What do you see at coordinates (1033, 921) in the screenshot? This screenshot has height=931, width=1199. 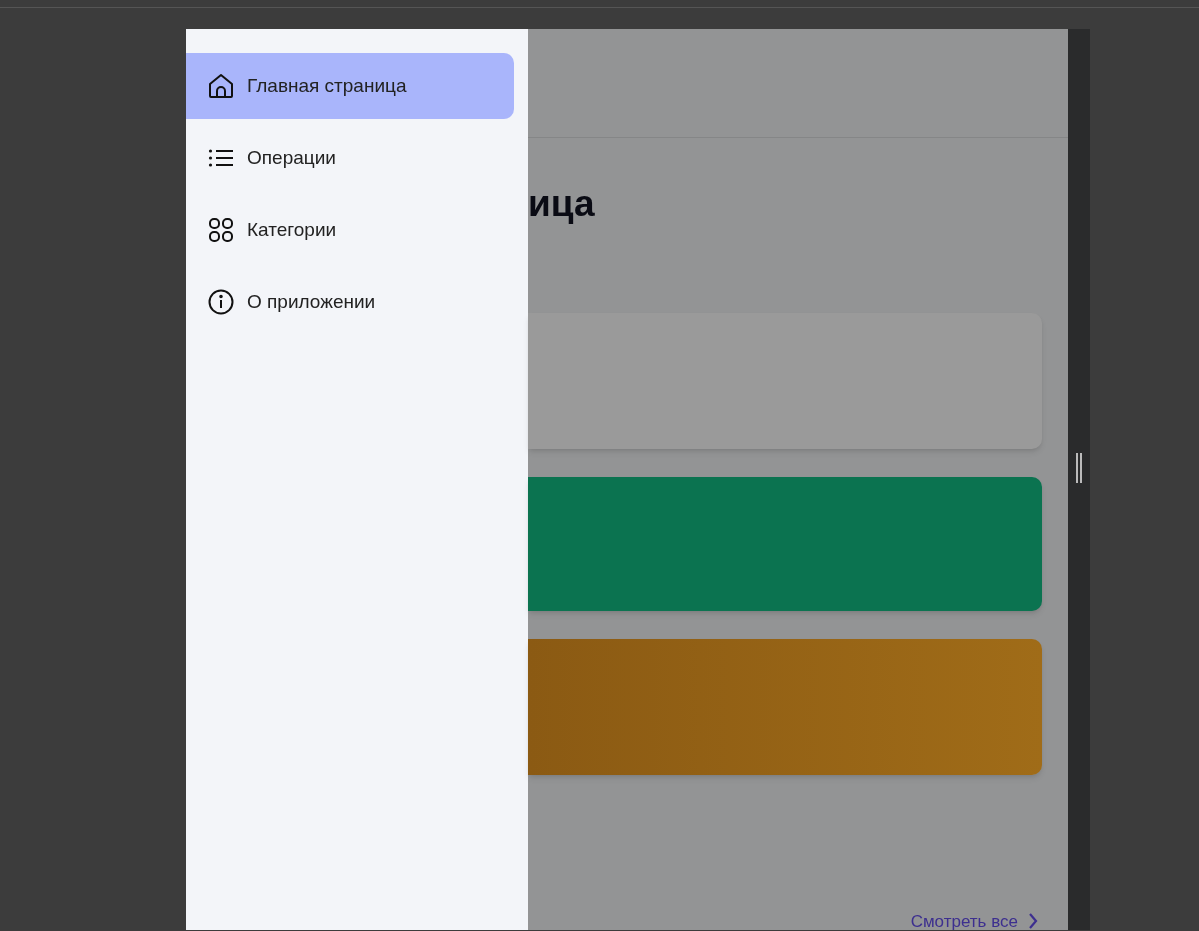 I see `chevron-right-icon` at bounding box center [1033, 921].